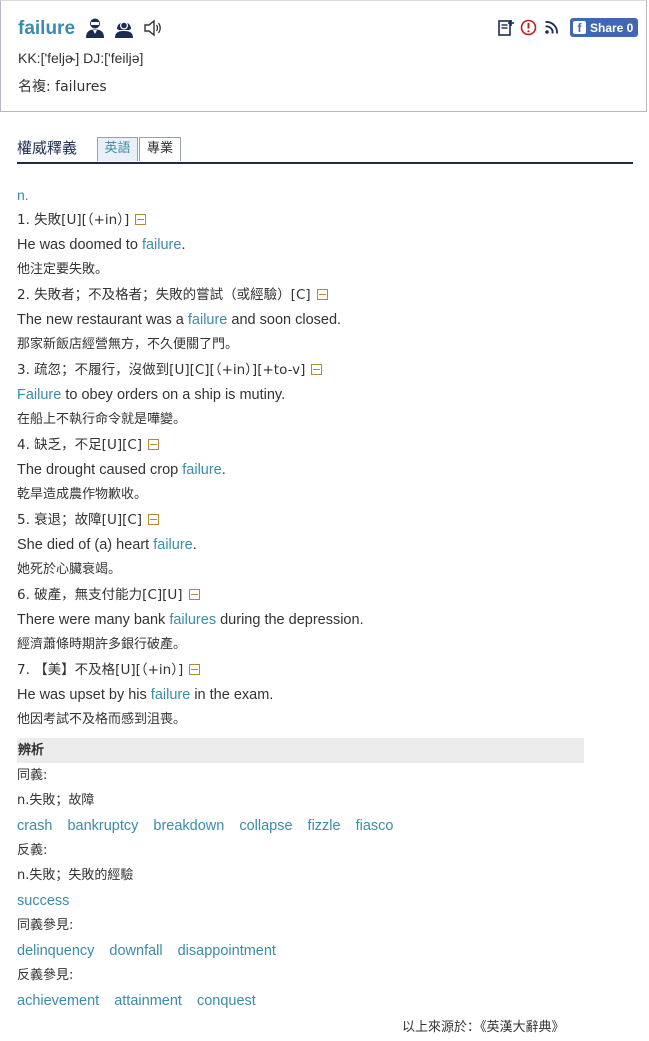 The image size is (649, 1041). I want to click on pronunciation: KK:['feljɚ] DJ:['feiljə], so click(81, 58).